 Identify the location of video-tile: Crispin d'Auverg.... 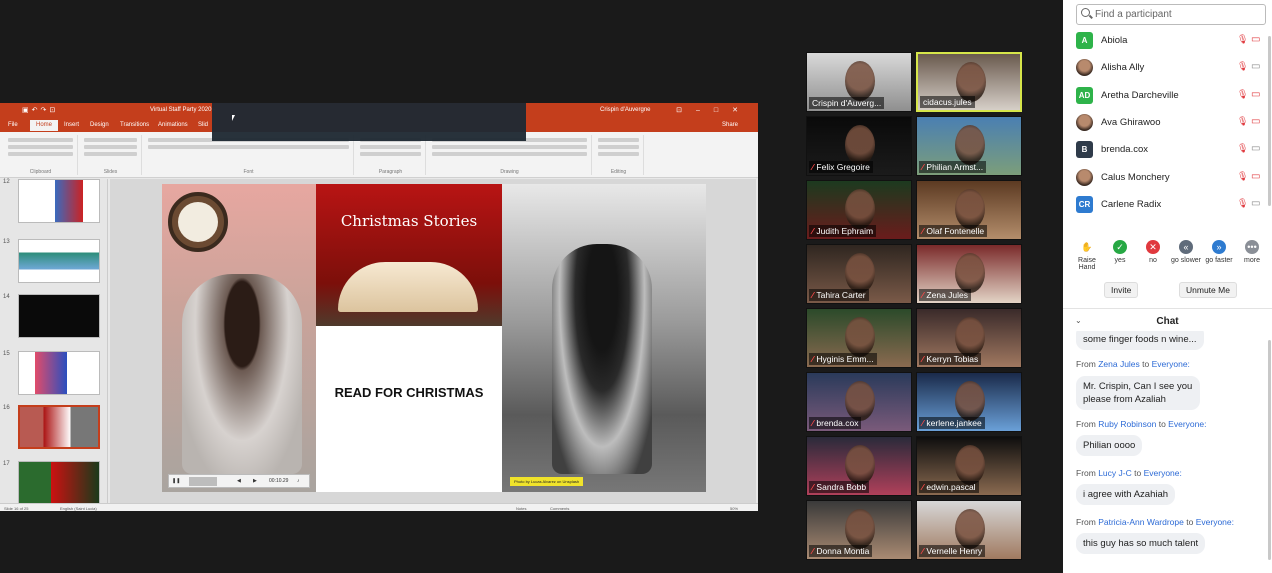
(859, 82).